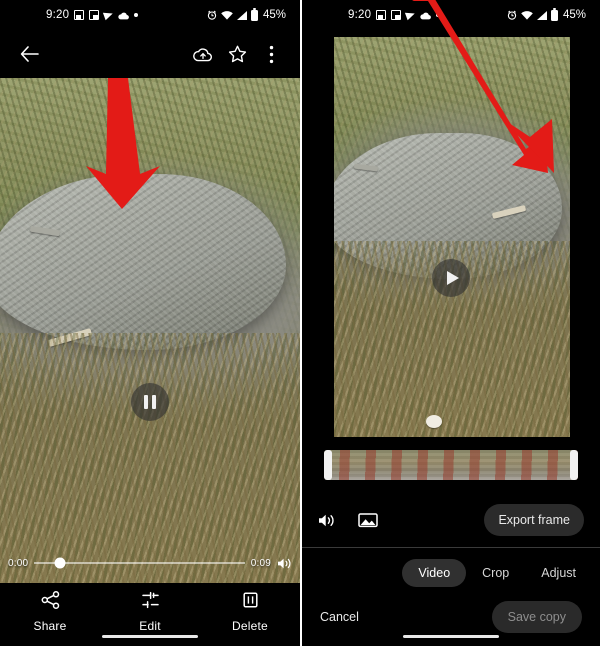 This screenshot has width=600, height=646. Describe the element at coordinates (339, 617) in the screenshot. I see `cancel-button: Cancel` at that location.